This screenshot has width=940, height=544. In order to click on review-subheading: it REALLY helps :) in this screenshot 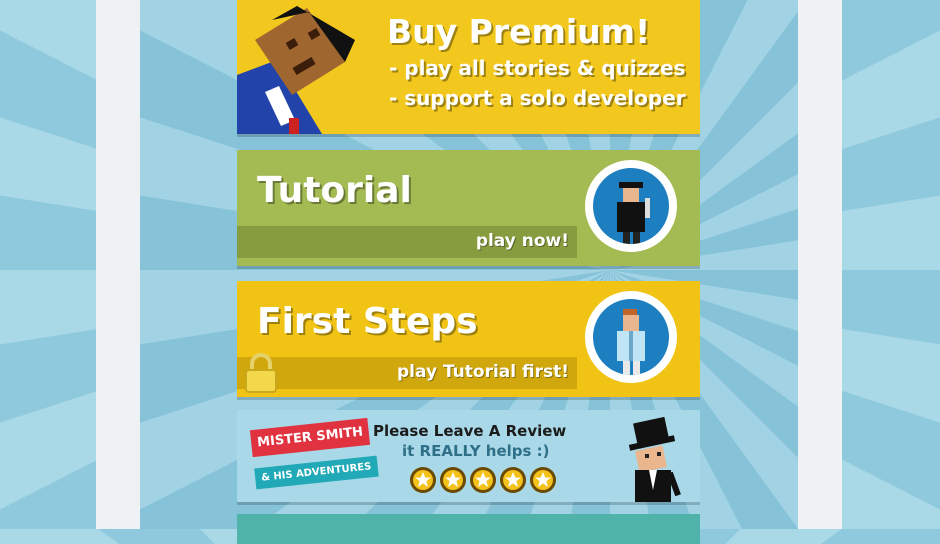, I will do `click(476, 451)`.